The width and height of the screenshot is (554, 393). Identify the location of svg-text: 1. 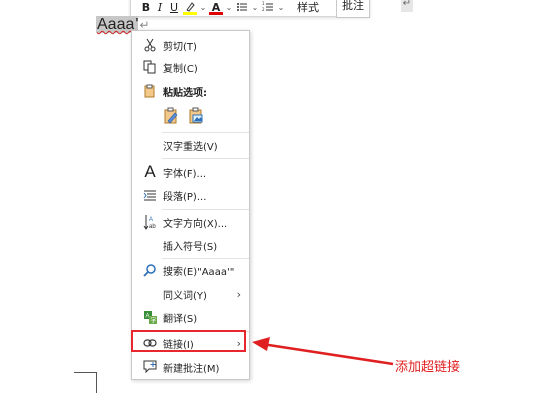
(263, 3).